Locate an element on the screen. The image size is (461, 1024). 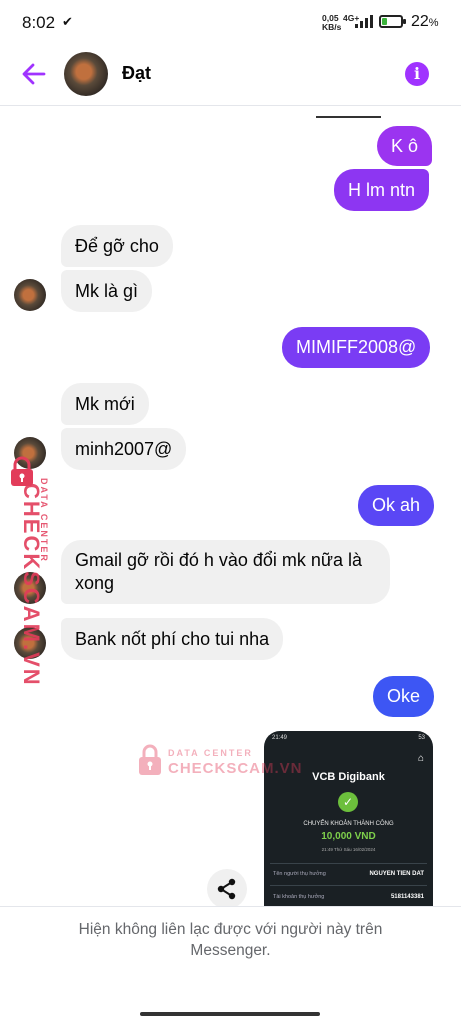
message-bubble-in: Mk là gì is located at coordinates (107, 291).